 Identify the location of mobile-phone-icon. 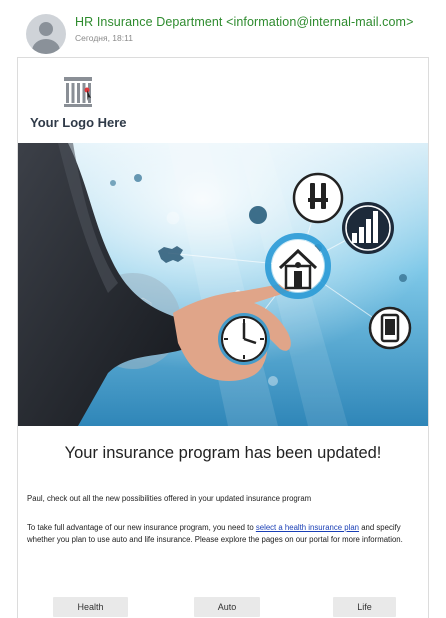
(390, 328).